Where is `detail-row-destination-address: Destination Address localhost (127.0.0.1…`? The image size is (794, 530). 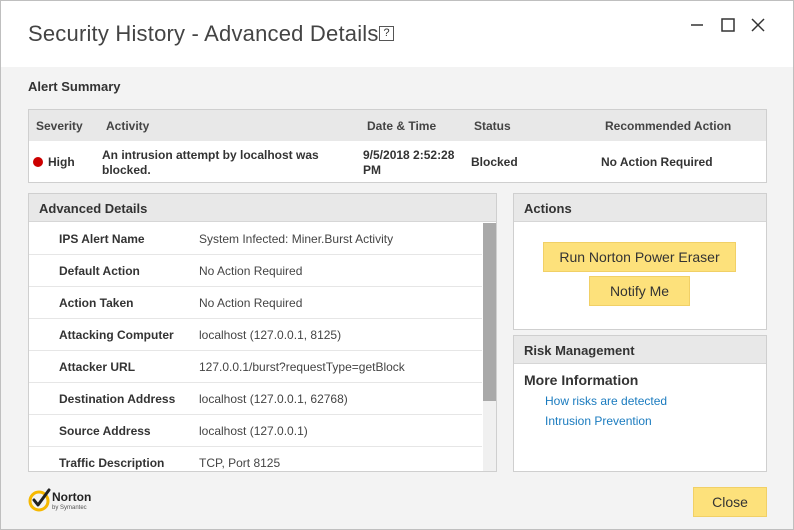 detail-row-destination-address: Destination Address localhost (127.0.0.1… is located at coordinates (255, 399).